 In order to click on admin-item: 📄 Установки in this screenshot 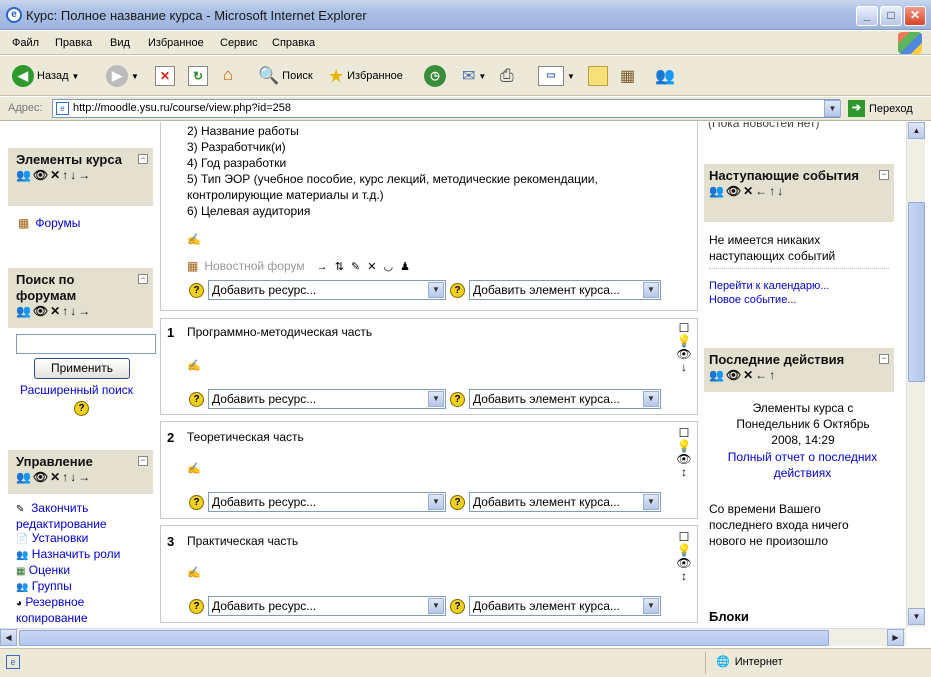, I will do `click(86, 539)`.